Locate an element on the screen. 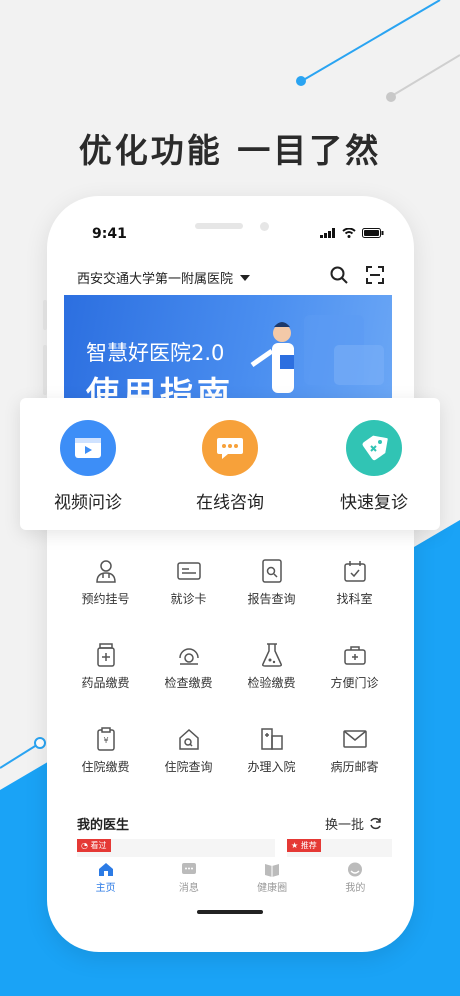  video-consult-circle is located at coordinates (88, 448).